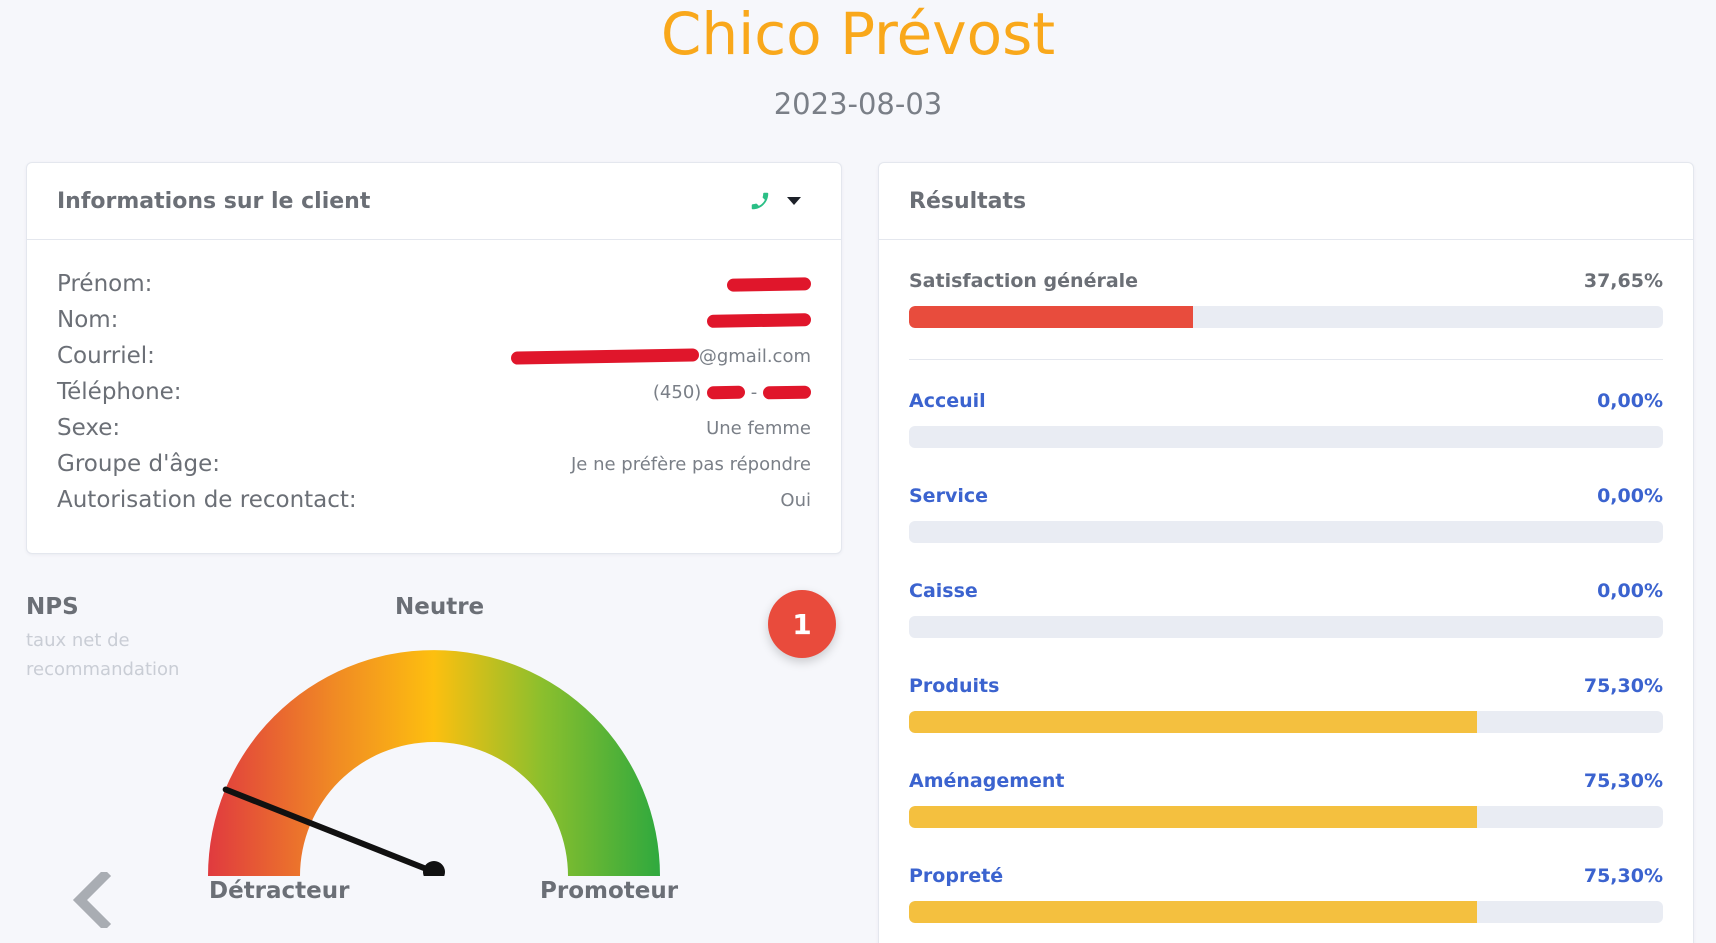  Describe the element at coordinates (434, 392) in the screenshot. I see `info-row-telephone: Téléphone: (450) -` at that location.